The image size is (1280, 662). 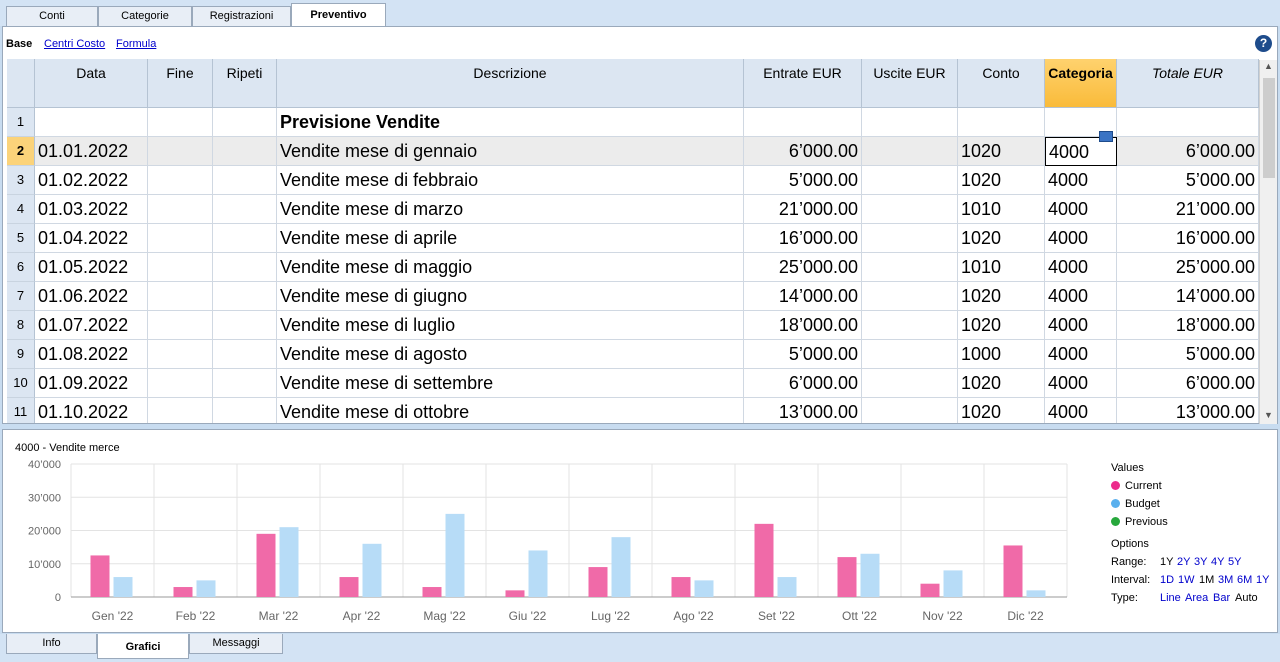 I want to click on row-number: 8, so click(x=21, y=325).